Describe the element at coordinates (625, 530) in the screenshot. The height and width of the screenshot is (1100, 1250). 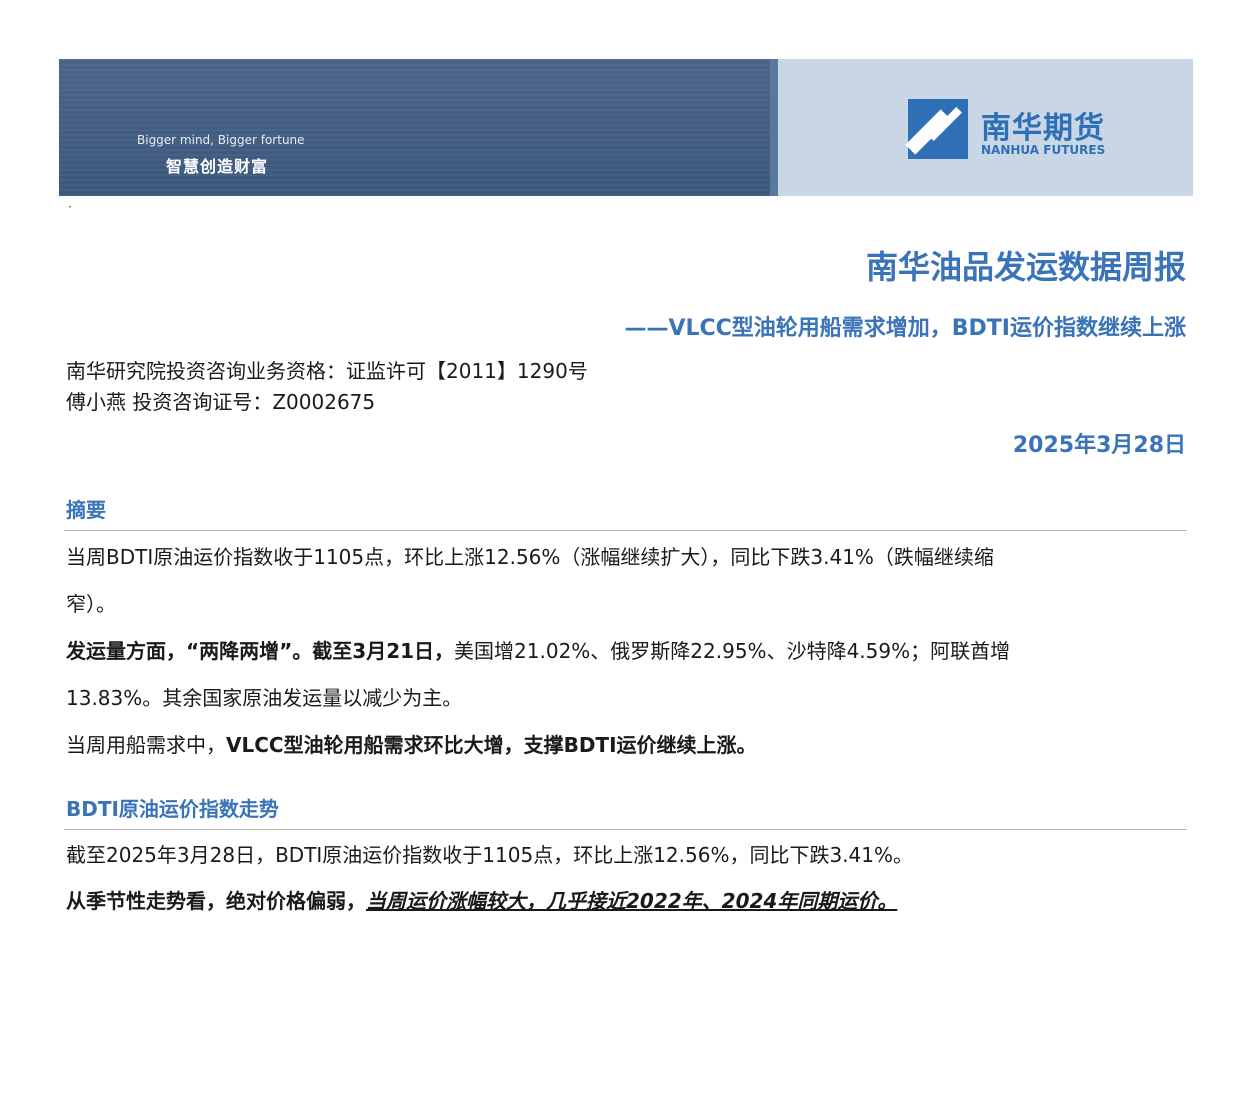
I see `summary-divider` at that location.